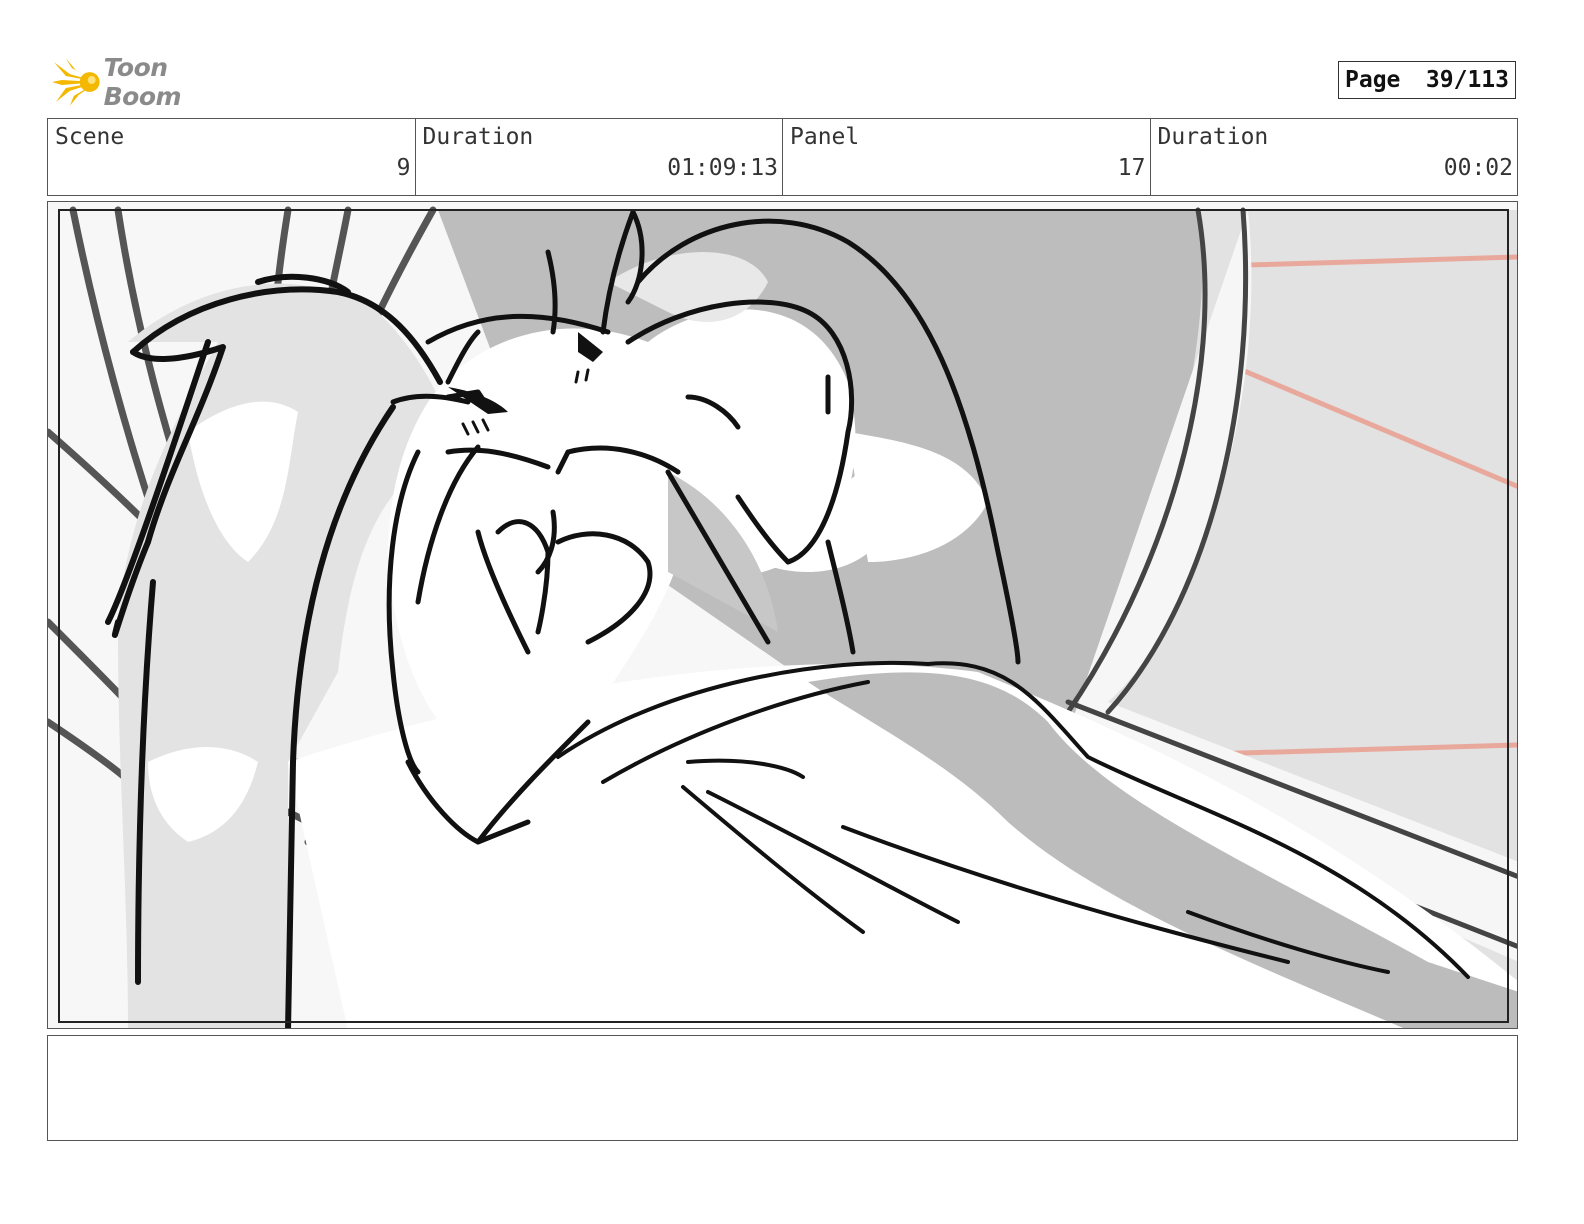  Describe the element at coordinates (478, 137) in the screenshot. I see `scene-duration-label: Duration` at that location.